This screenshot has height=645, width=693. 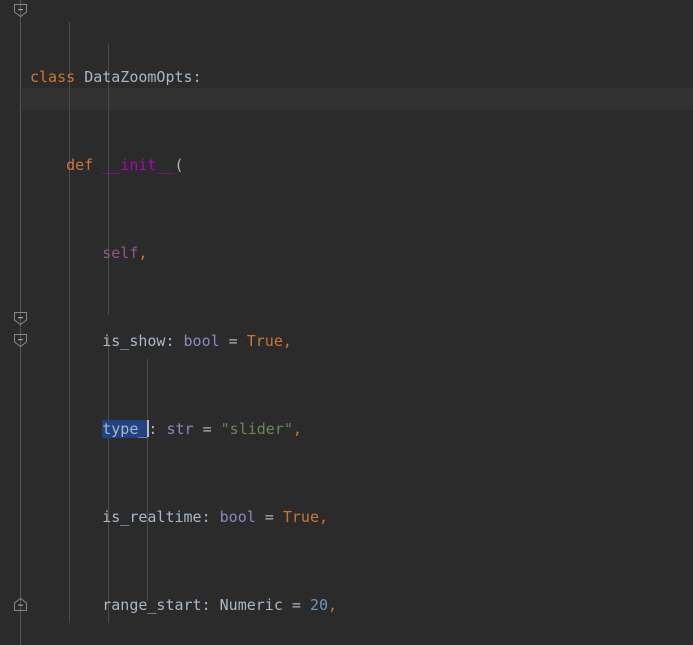 I want to click on code-line-1: class DataZoomOpts:, so click(x=346, y=77).